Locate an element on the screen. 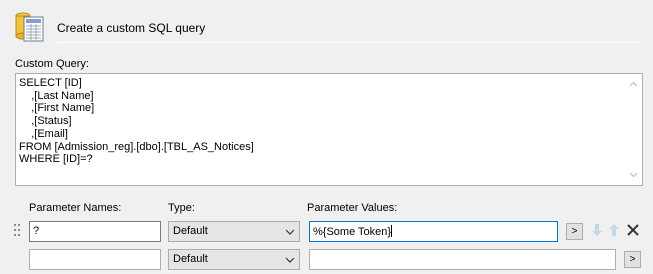 Image resolution: width=653 pixels, height=274 pixels. text-caret is located at coordinates (392, 231).